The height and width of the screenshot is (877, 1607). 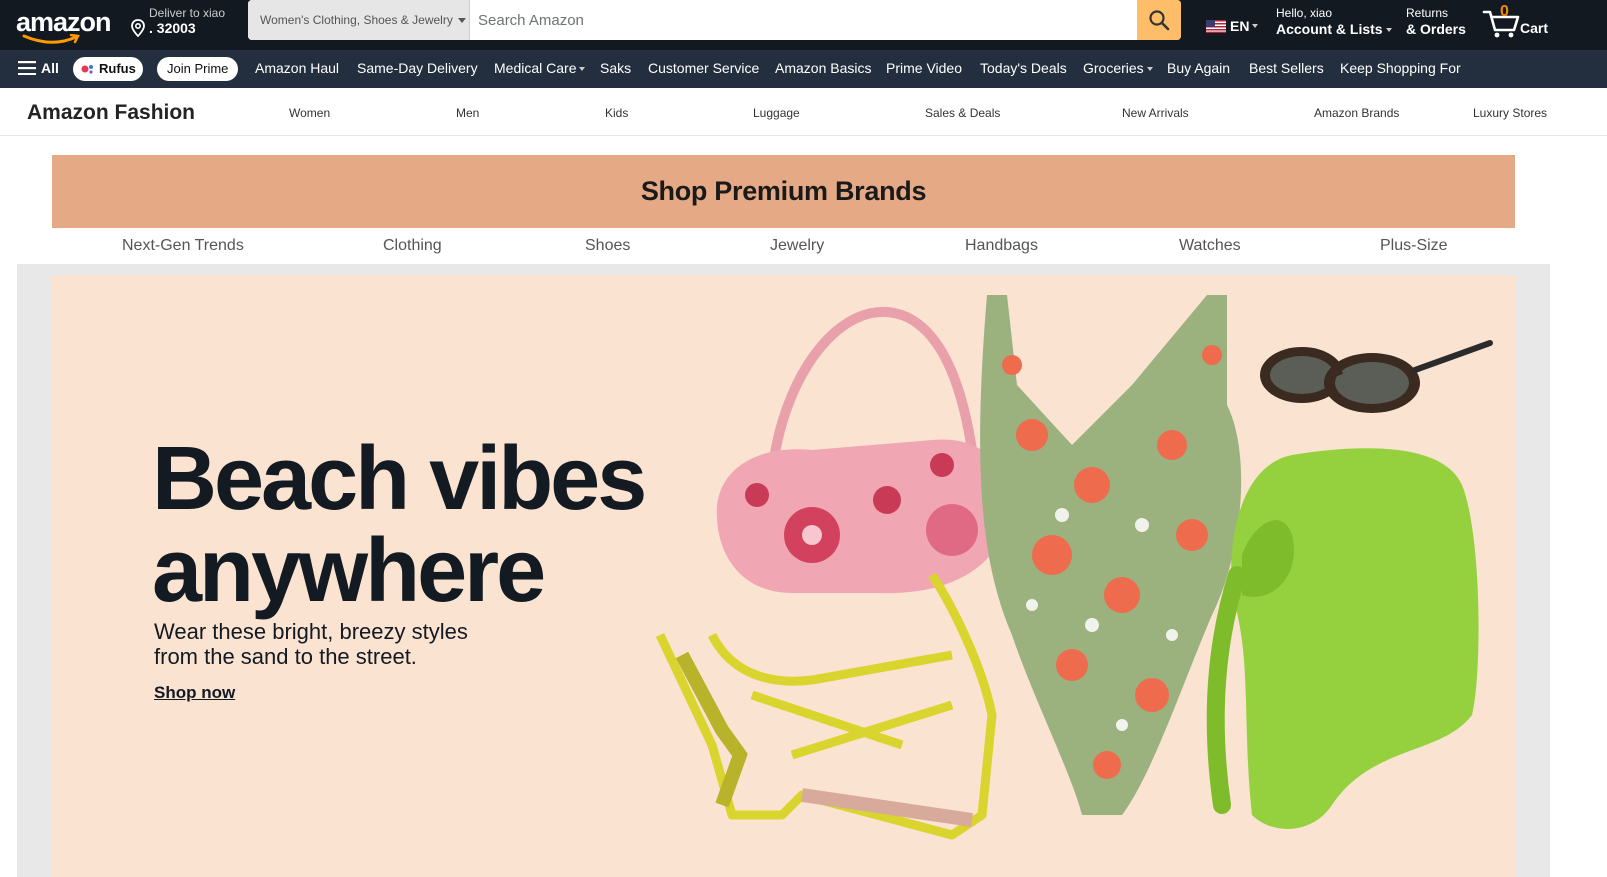 What do you see at coordinates (1210, 246) in the screenshot?
I see `category-watches: Watches` at bounding box center [1210, 246].